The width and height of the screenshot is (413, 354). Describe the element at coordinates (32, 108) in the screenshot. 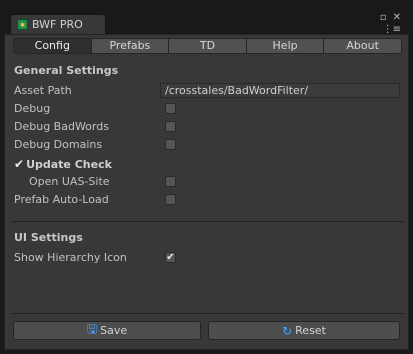

I see `debug-label: Debug` at that location.